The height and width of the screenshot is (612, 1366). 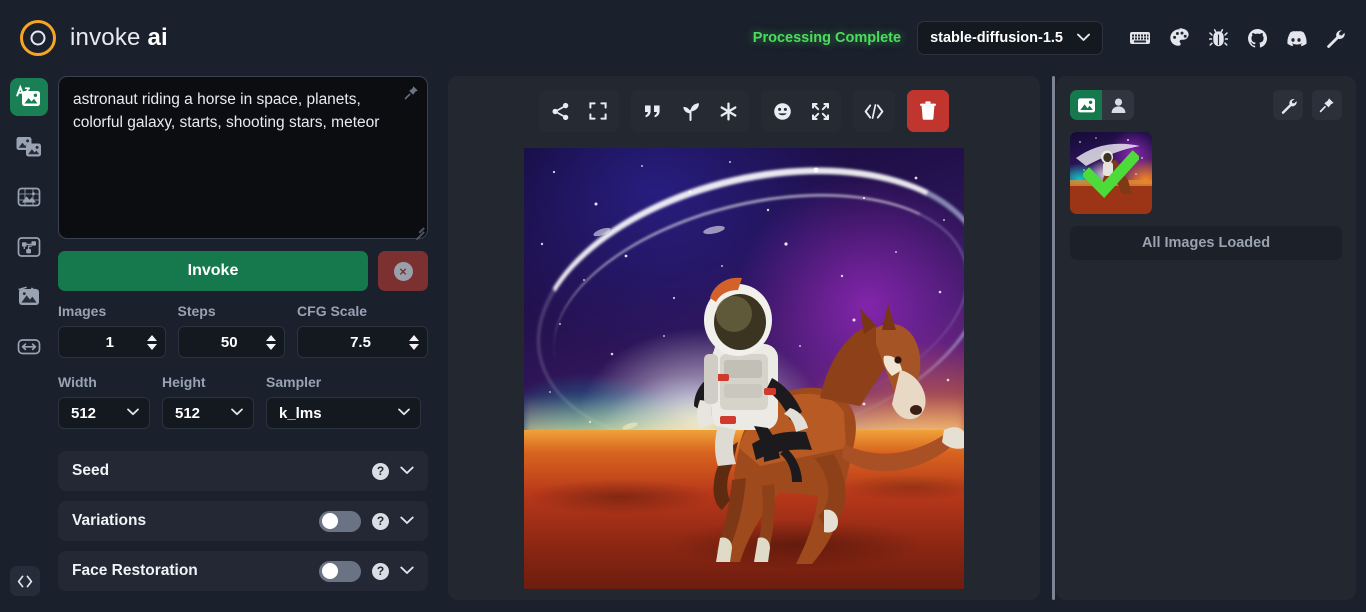 What do you see at coordinates (157, 37) in the screenshot?
I see `logo-accent: ai` at bounding box center [157, 37].